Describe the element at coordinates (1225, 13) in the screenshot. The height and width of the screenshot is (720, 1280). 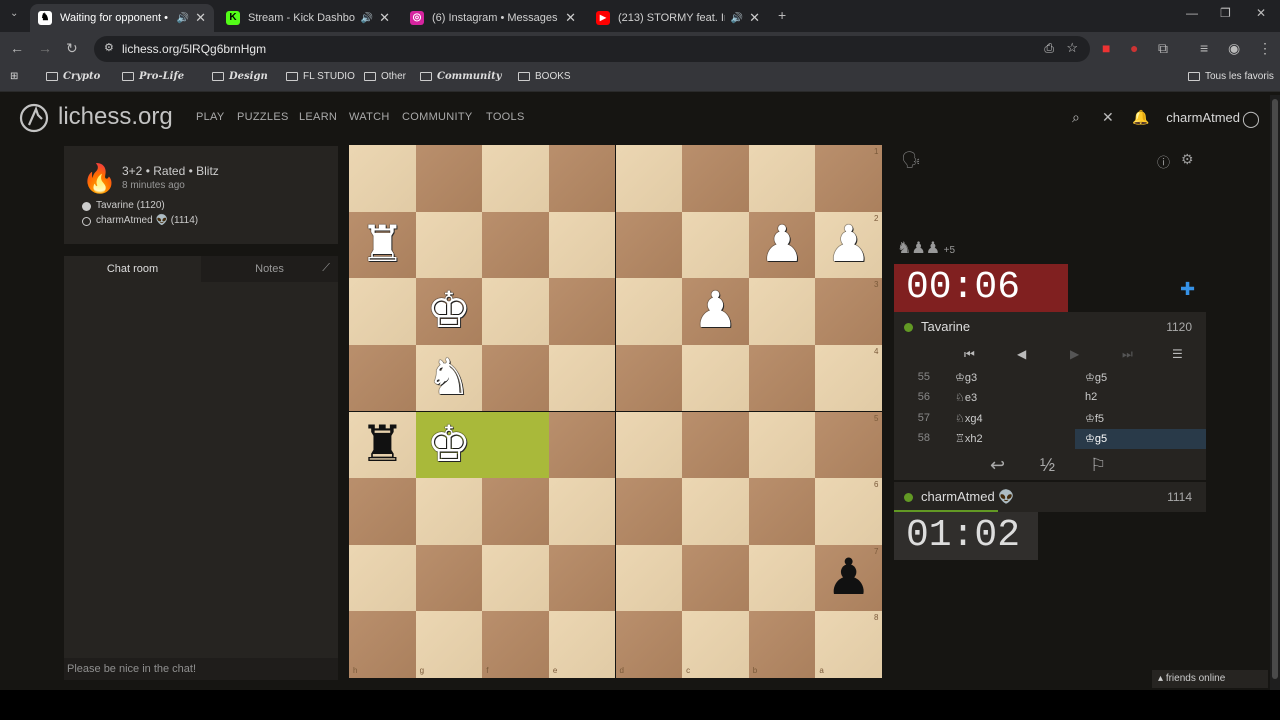
I see `maximize-button: ❐` at that location.